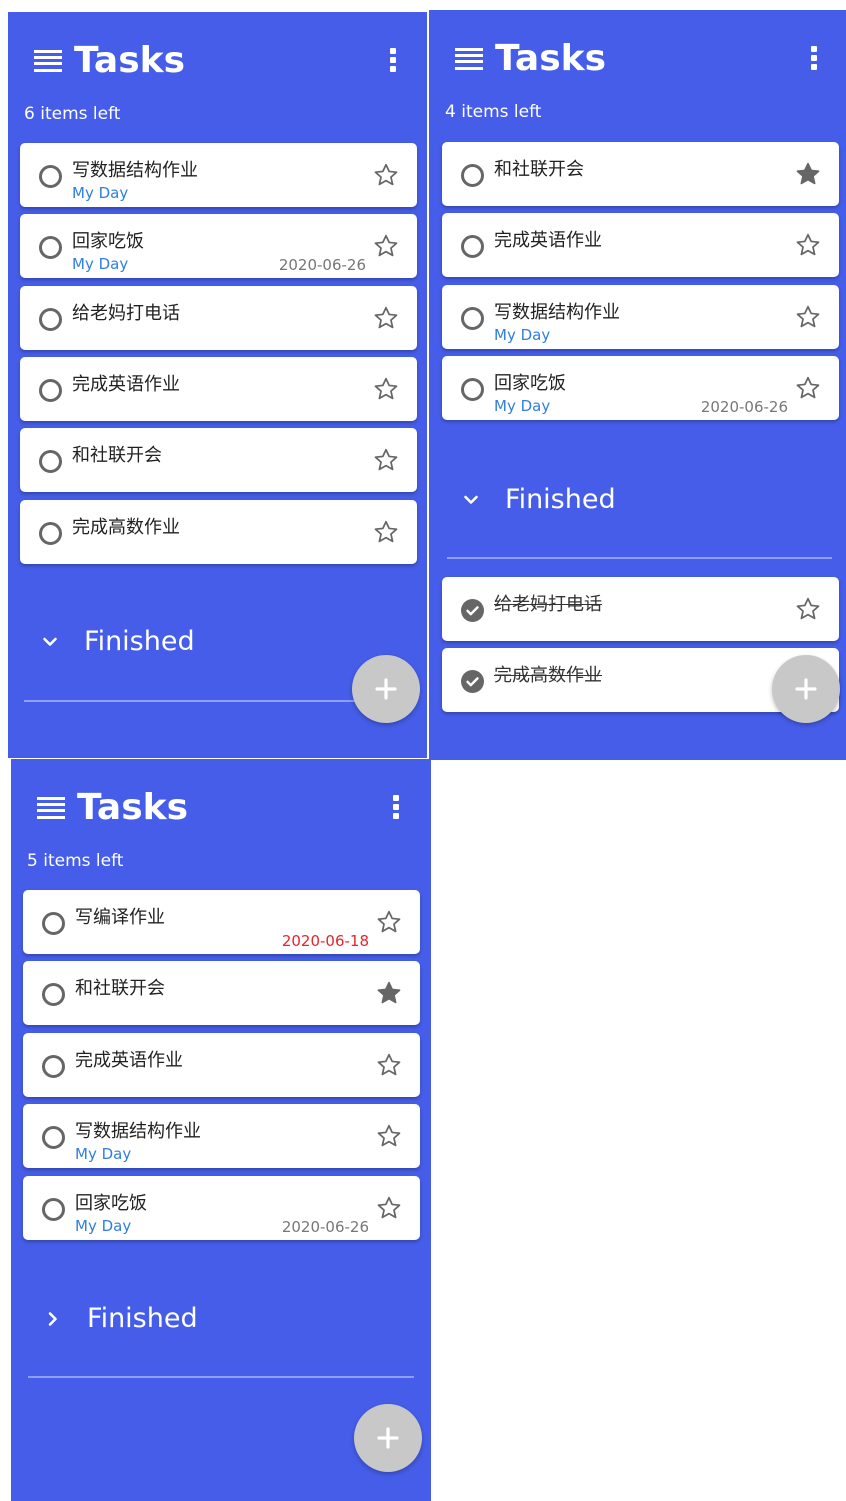  Describe the element at coordinates (640, 609) in the screenshot. I see `finished-task-card: 给老妈打电话` at that location.